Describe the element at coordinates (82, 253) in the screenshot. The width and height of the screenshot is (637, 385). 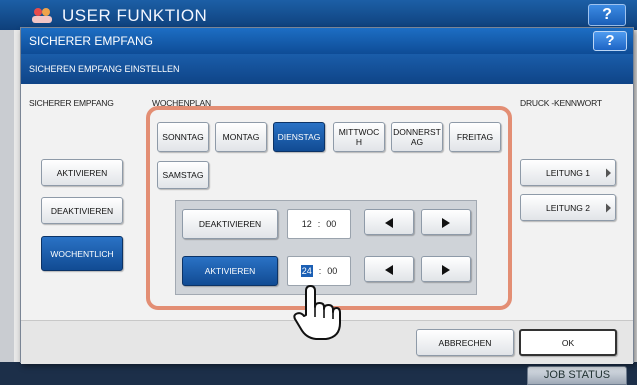
I see `weekly-button: WOCHENTLICH` at that location.